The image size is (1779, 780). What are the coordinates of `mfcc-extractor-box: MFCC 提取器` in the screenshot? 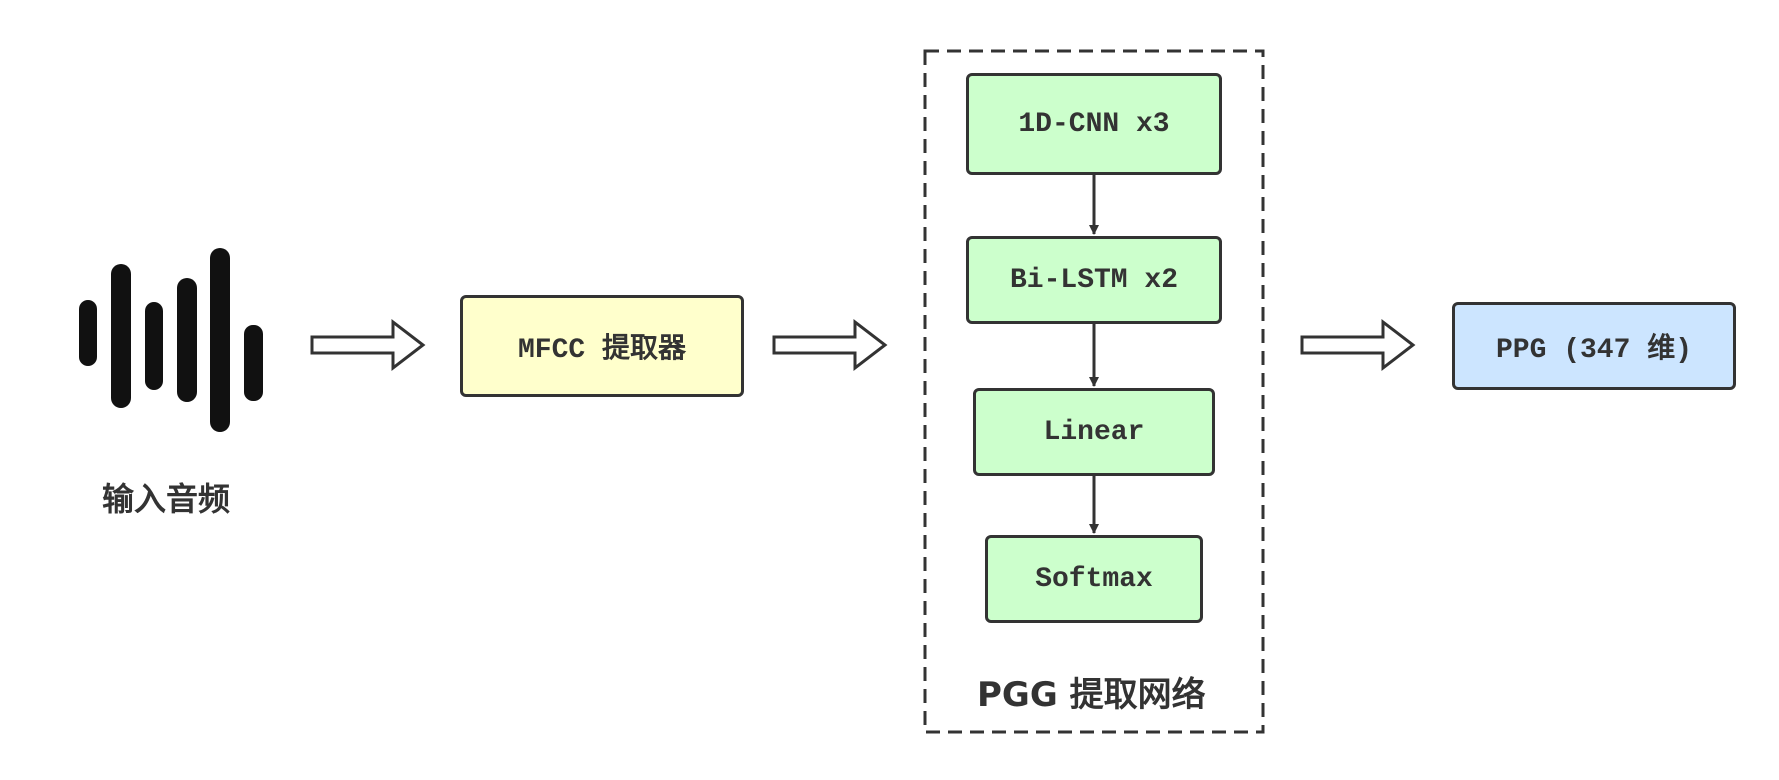 It's located at (602, 346).